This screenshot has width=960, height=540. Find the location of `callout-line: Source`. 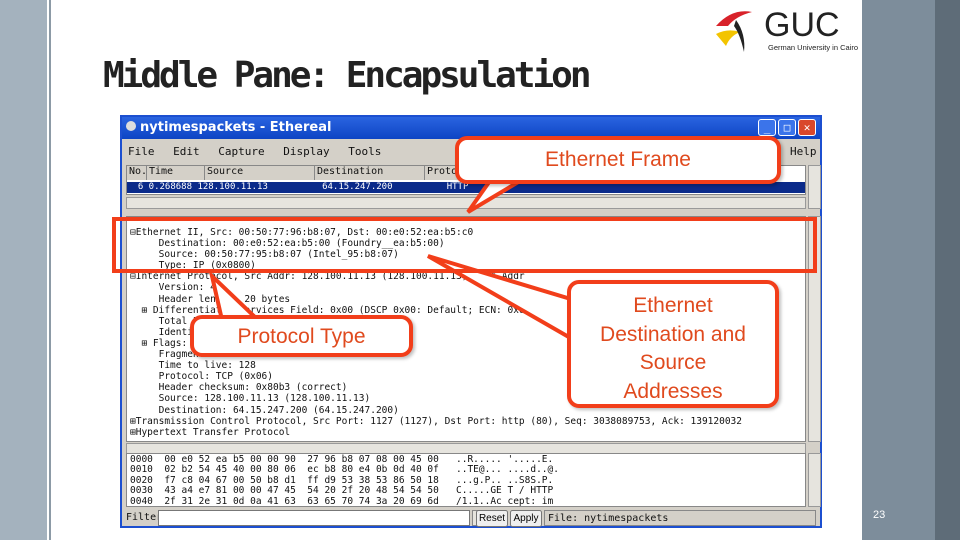

callout-line: Source is located at coordinates (673, 362).